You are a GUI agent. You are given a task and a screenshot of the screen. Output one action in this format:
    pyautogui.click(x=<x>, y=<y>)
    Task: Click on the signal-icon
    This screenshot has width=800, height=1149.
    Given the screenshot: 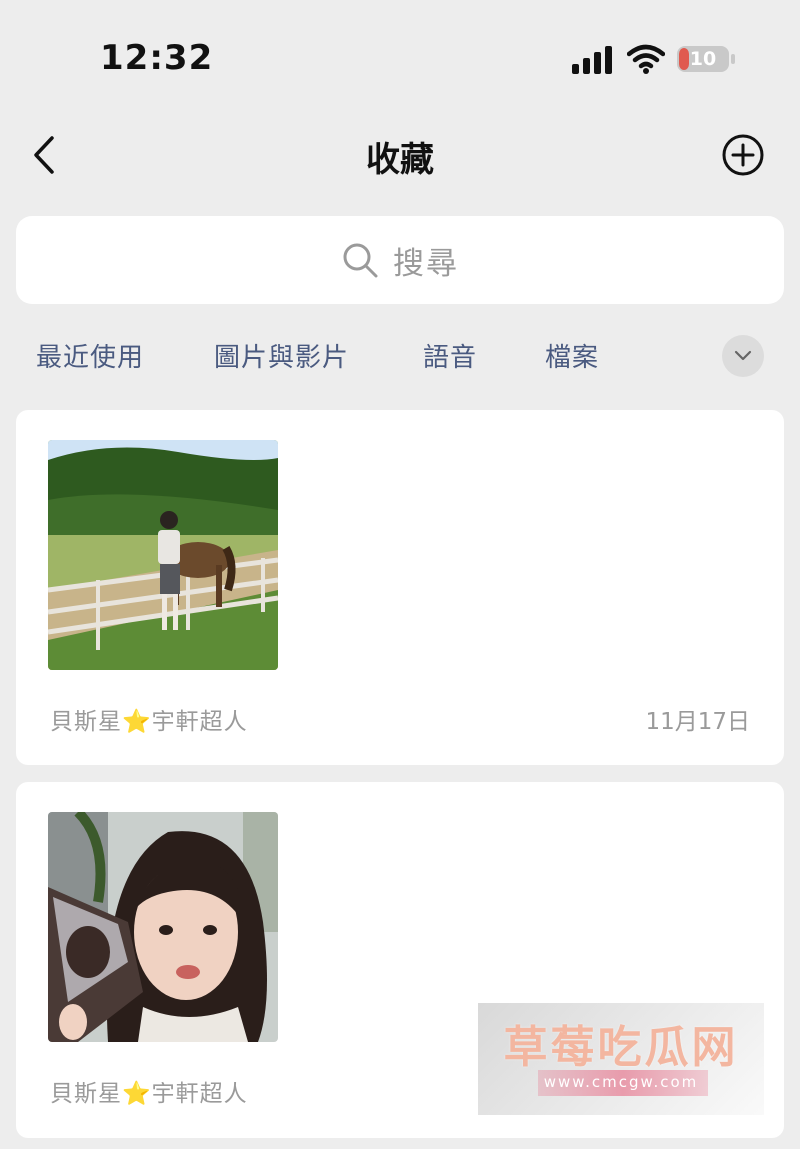 What is the action you would take?
    pyautogui.click(x=592, y=60)
    